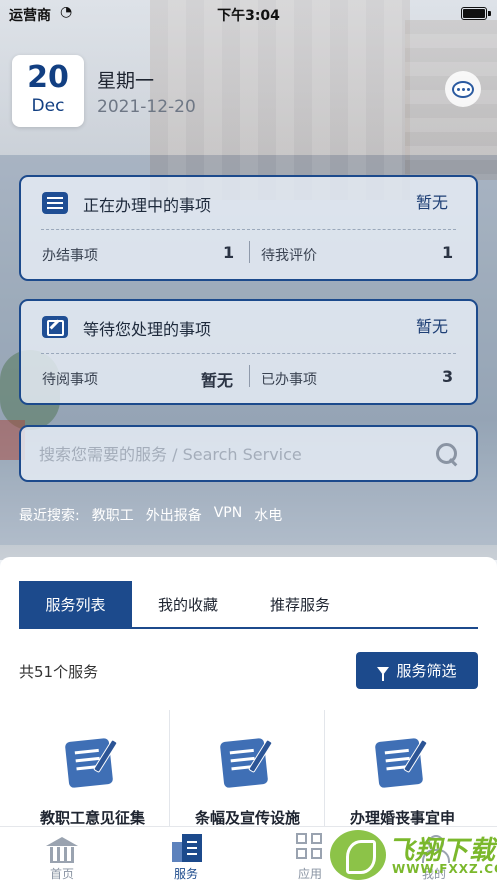 The width and height of the screenshot is (497, 883). What do you see at coordinates (447, 252) in the screenshot?
I see `to-evaluate-count: 1` at bounding box center [447, 252].